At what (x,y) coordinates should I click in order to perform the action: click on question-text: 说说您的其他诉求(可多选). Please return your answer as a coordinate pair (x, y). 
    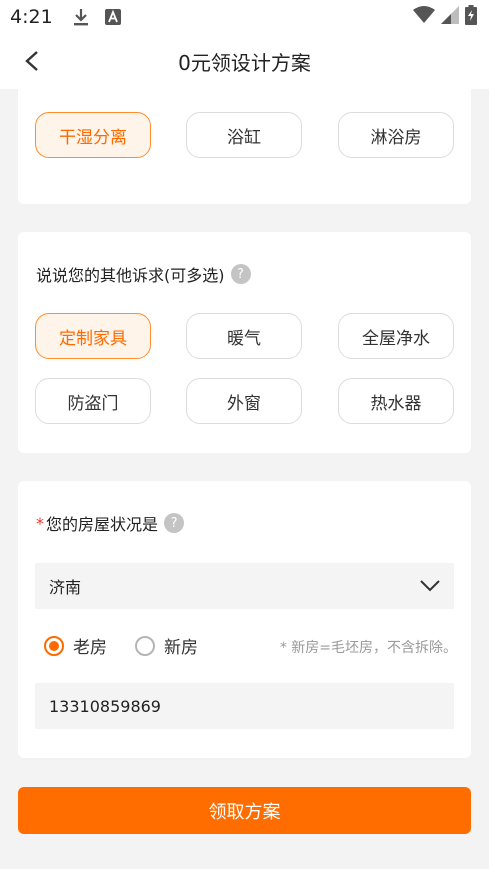
    Looking at the image, I should click on (130, 275).